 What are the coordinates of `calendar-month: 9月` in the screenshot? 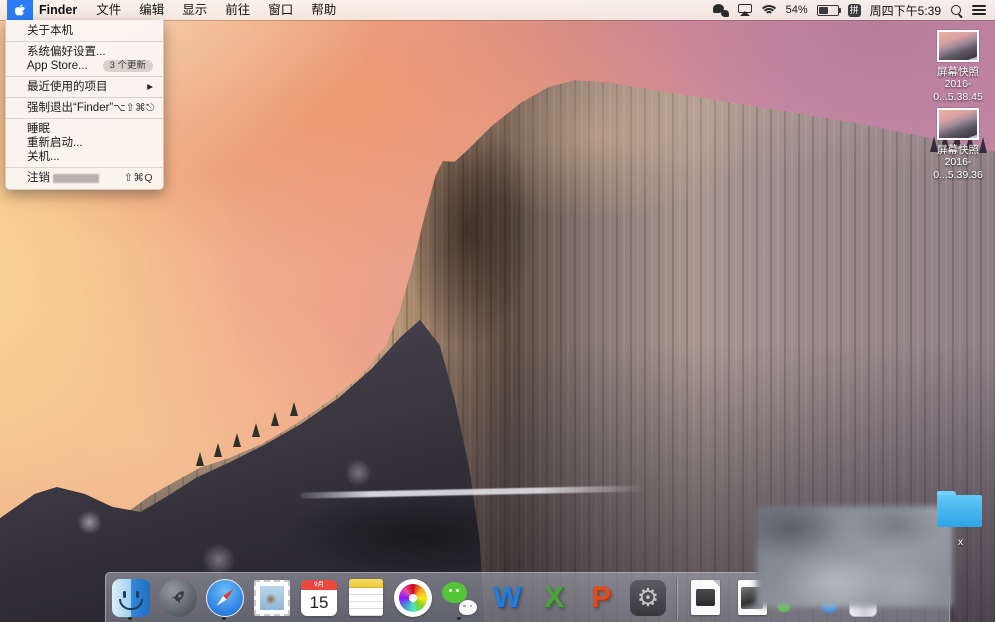 It's located at (319, 584).